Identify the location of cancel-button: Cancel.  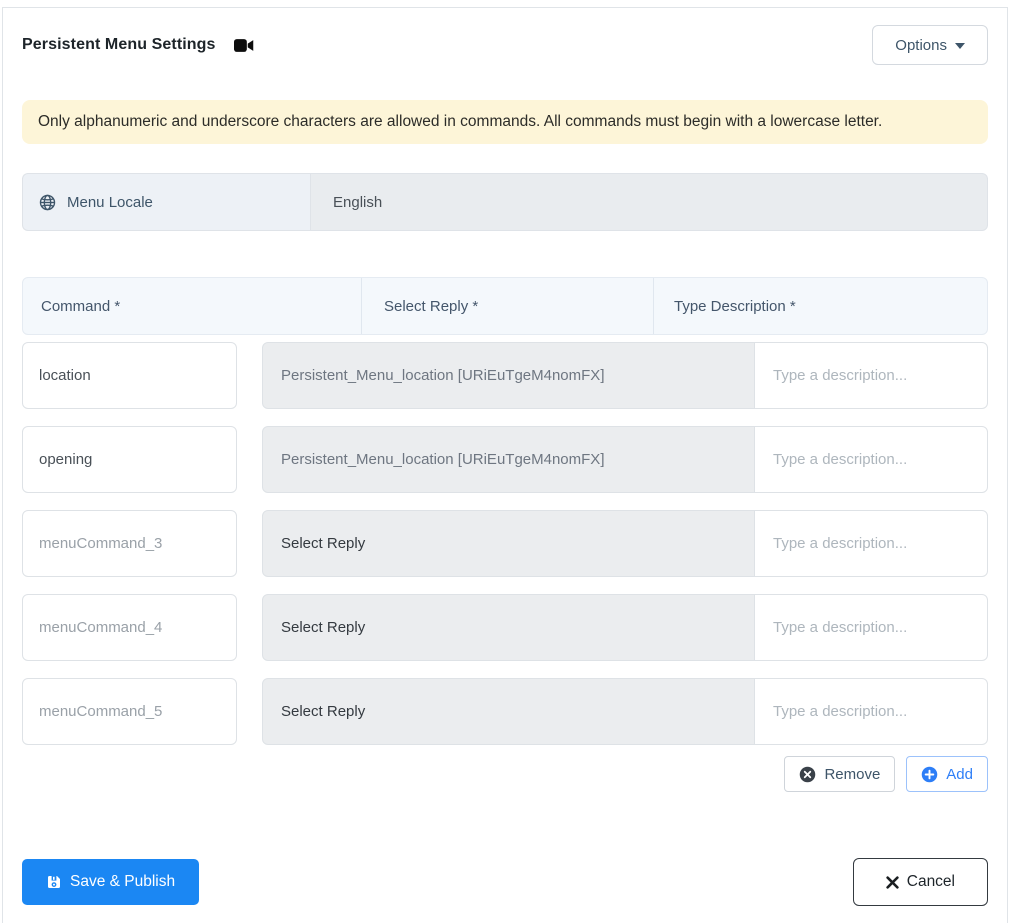
(920, 882).